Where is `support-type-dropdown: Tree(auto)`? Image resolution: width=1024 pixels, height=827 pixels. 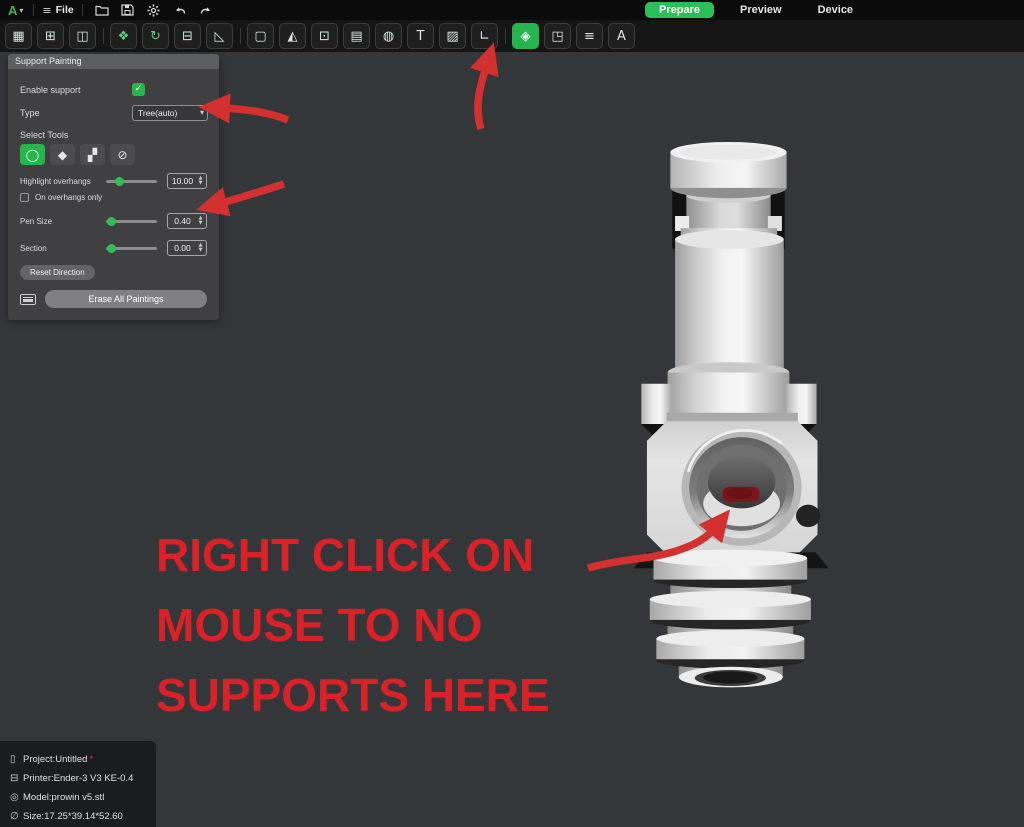
support-type-dropdown: Tree(auto) is located at coordinates (170, 113).